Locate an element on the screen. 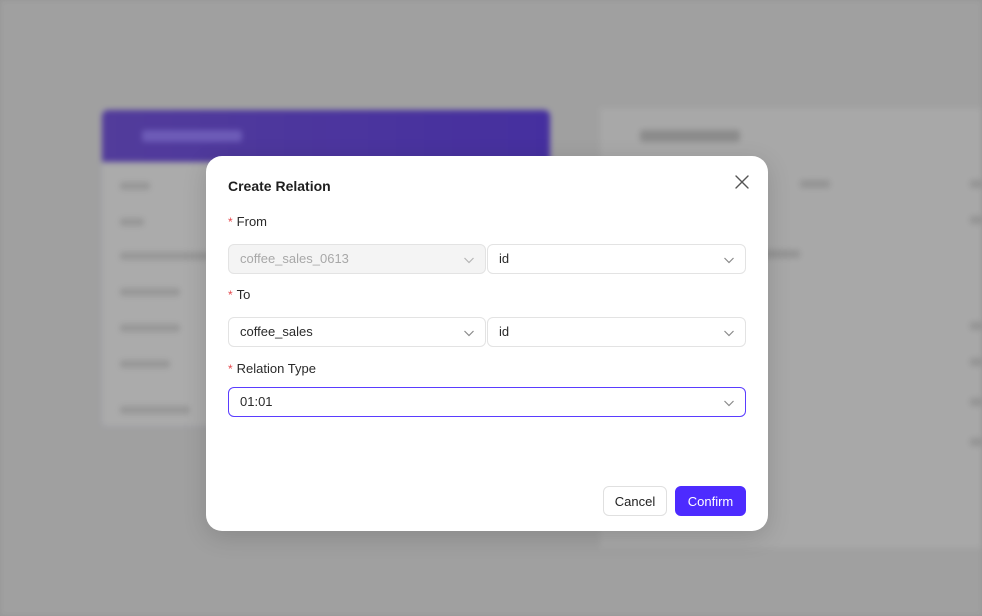  to-label: * To is located at coordinates (239, 294).